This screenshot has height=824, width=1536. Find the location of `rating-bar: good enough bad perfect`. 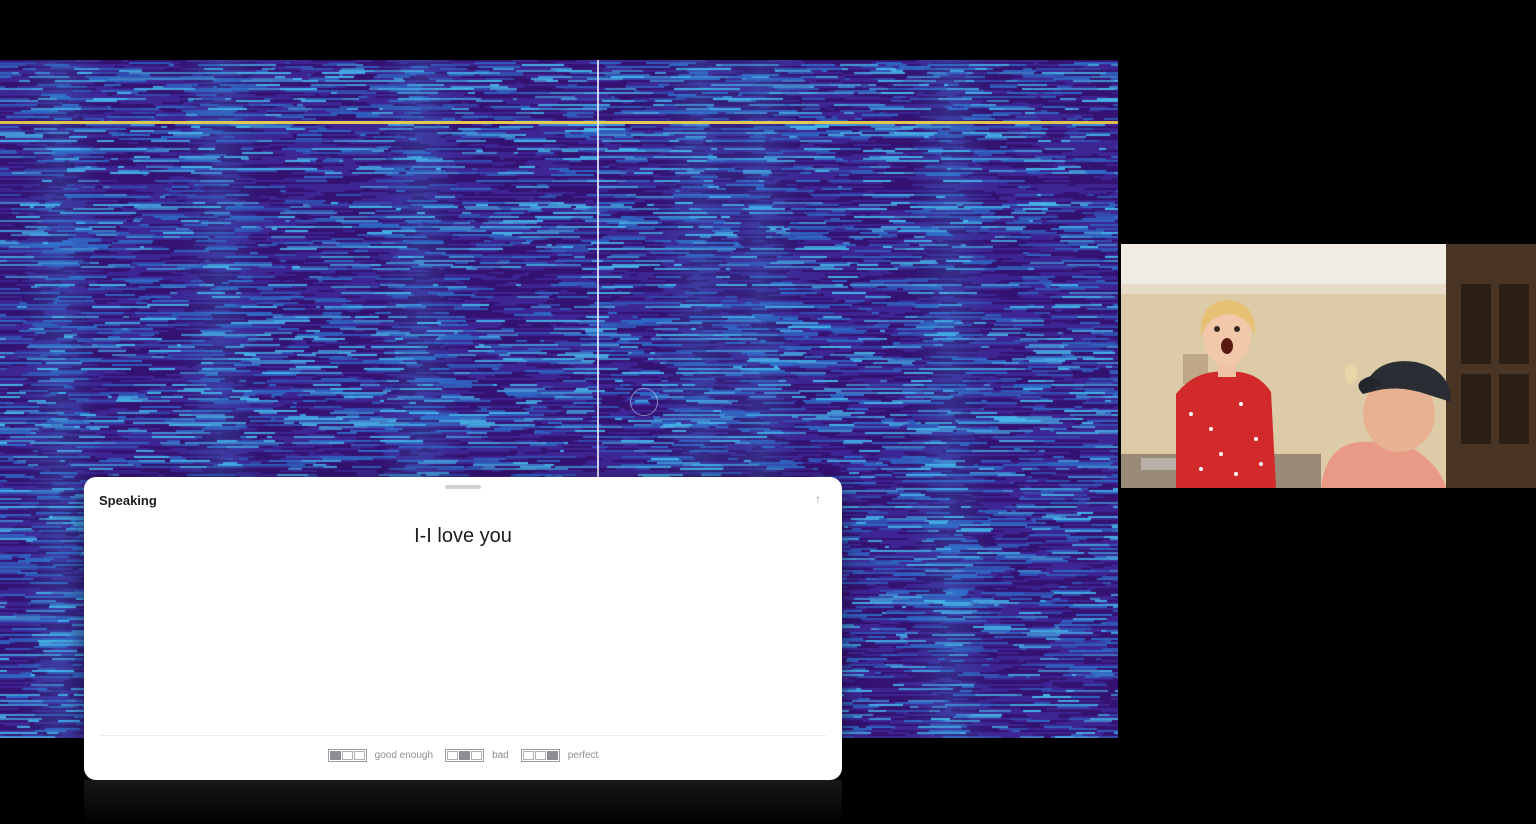

rating-bar: good enough bad perfect is located at coordinates (463, 755).